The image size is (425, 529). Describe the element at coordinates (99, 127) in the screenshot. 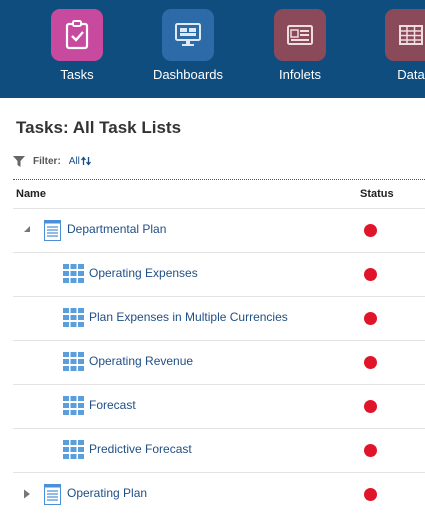

I see `page-title: Tasks: All Task Lists` at that location.